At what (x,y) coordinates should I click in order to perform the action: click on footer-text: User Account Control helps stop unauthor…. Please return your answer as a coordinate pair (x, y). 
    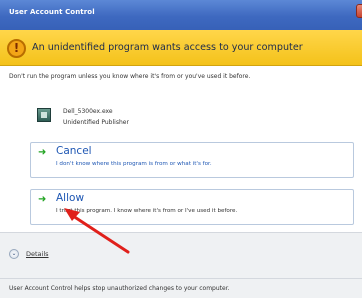
    Looking at the image, I should click on (119, 288).